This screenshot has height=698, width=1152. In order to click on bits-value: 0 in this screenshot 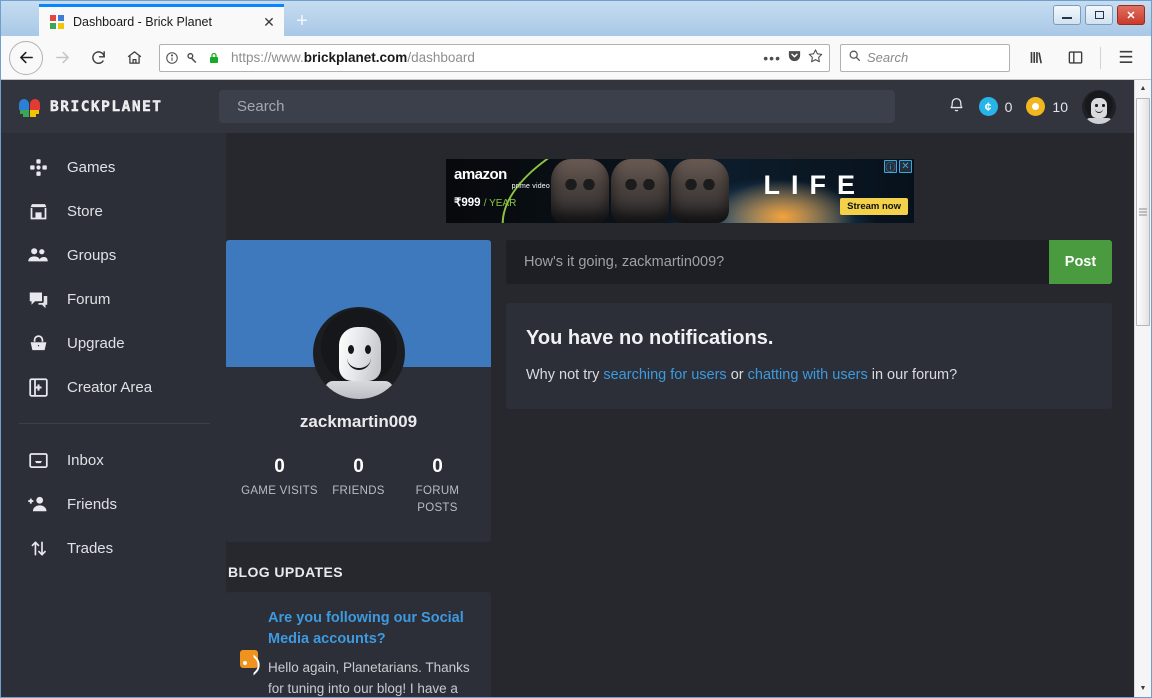, I will do `click(1008, 106)`.